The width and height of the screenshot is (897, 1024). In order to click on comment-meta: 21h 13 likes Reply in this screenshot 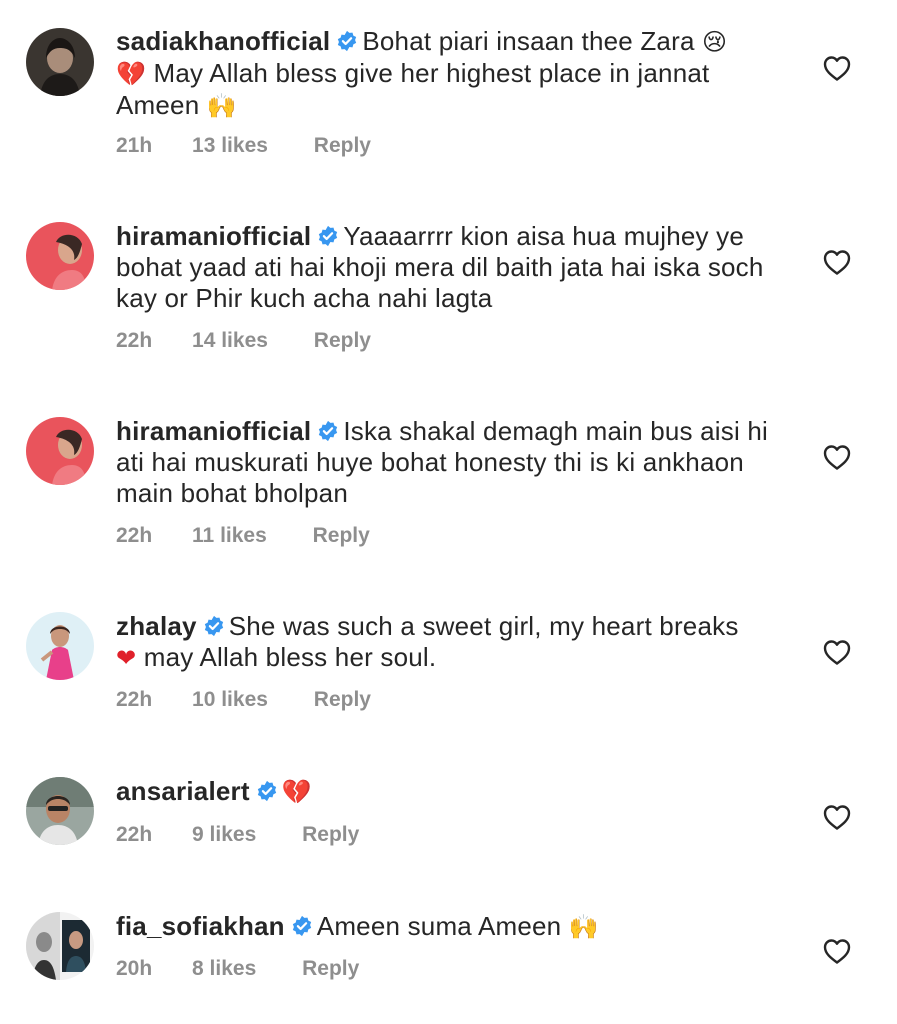, I will do `click(243, 146)`.